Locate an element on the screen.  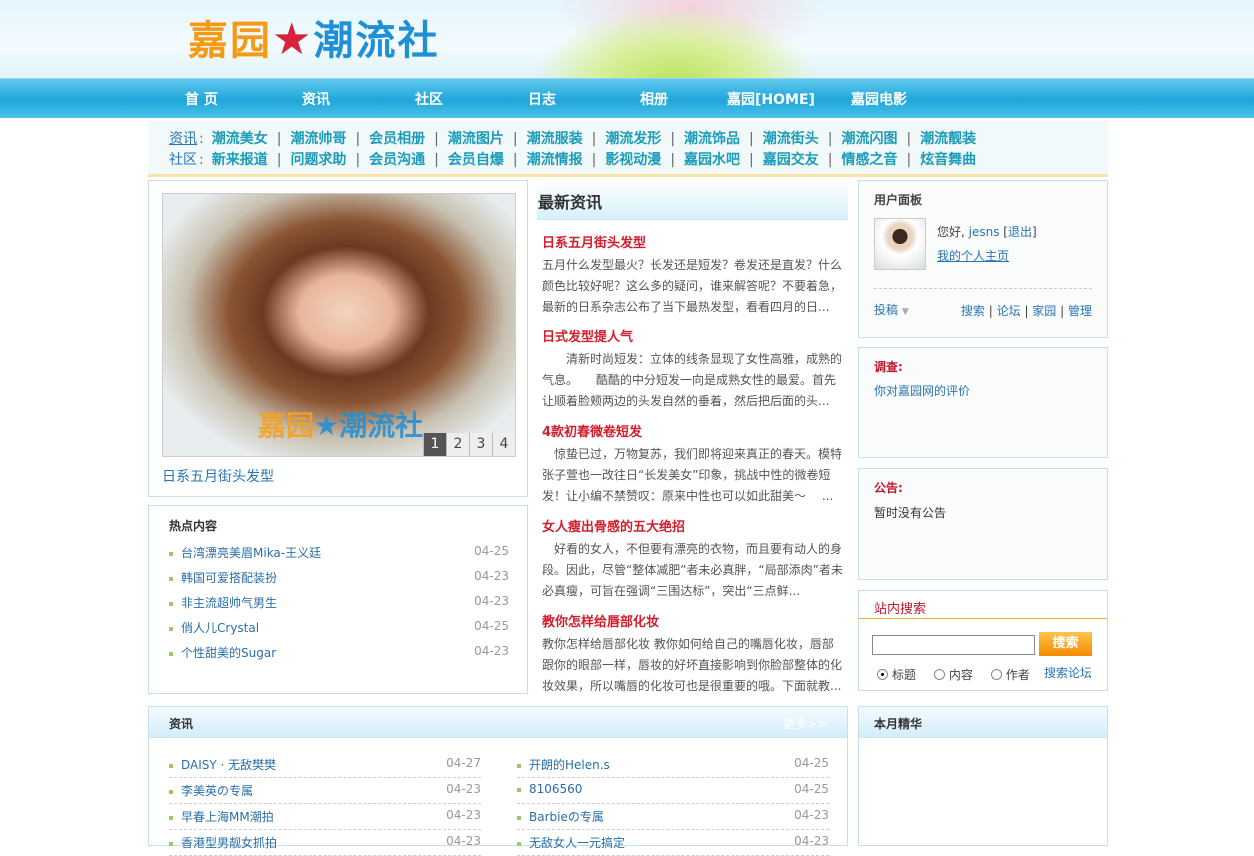
subnav-item: 潮流街头 is located at coordinates (791, 139).